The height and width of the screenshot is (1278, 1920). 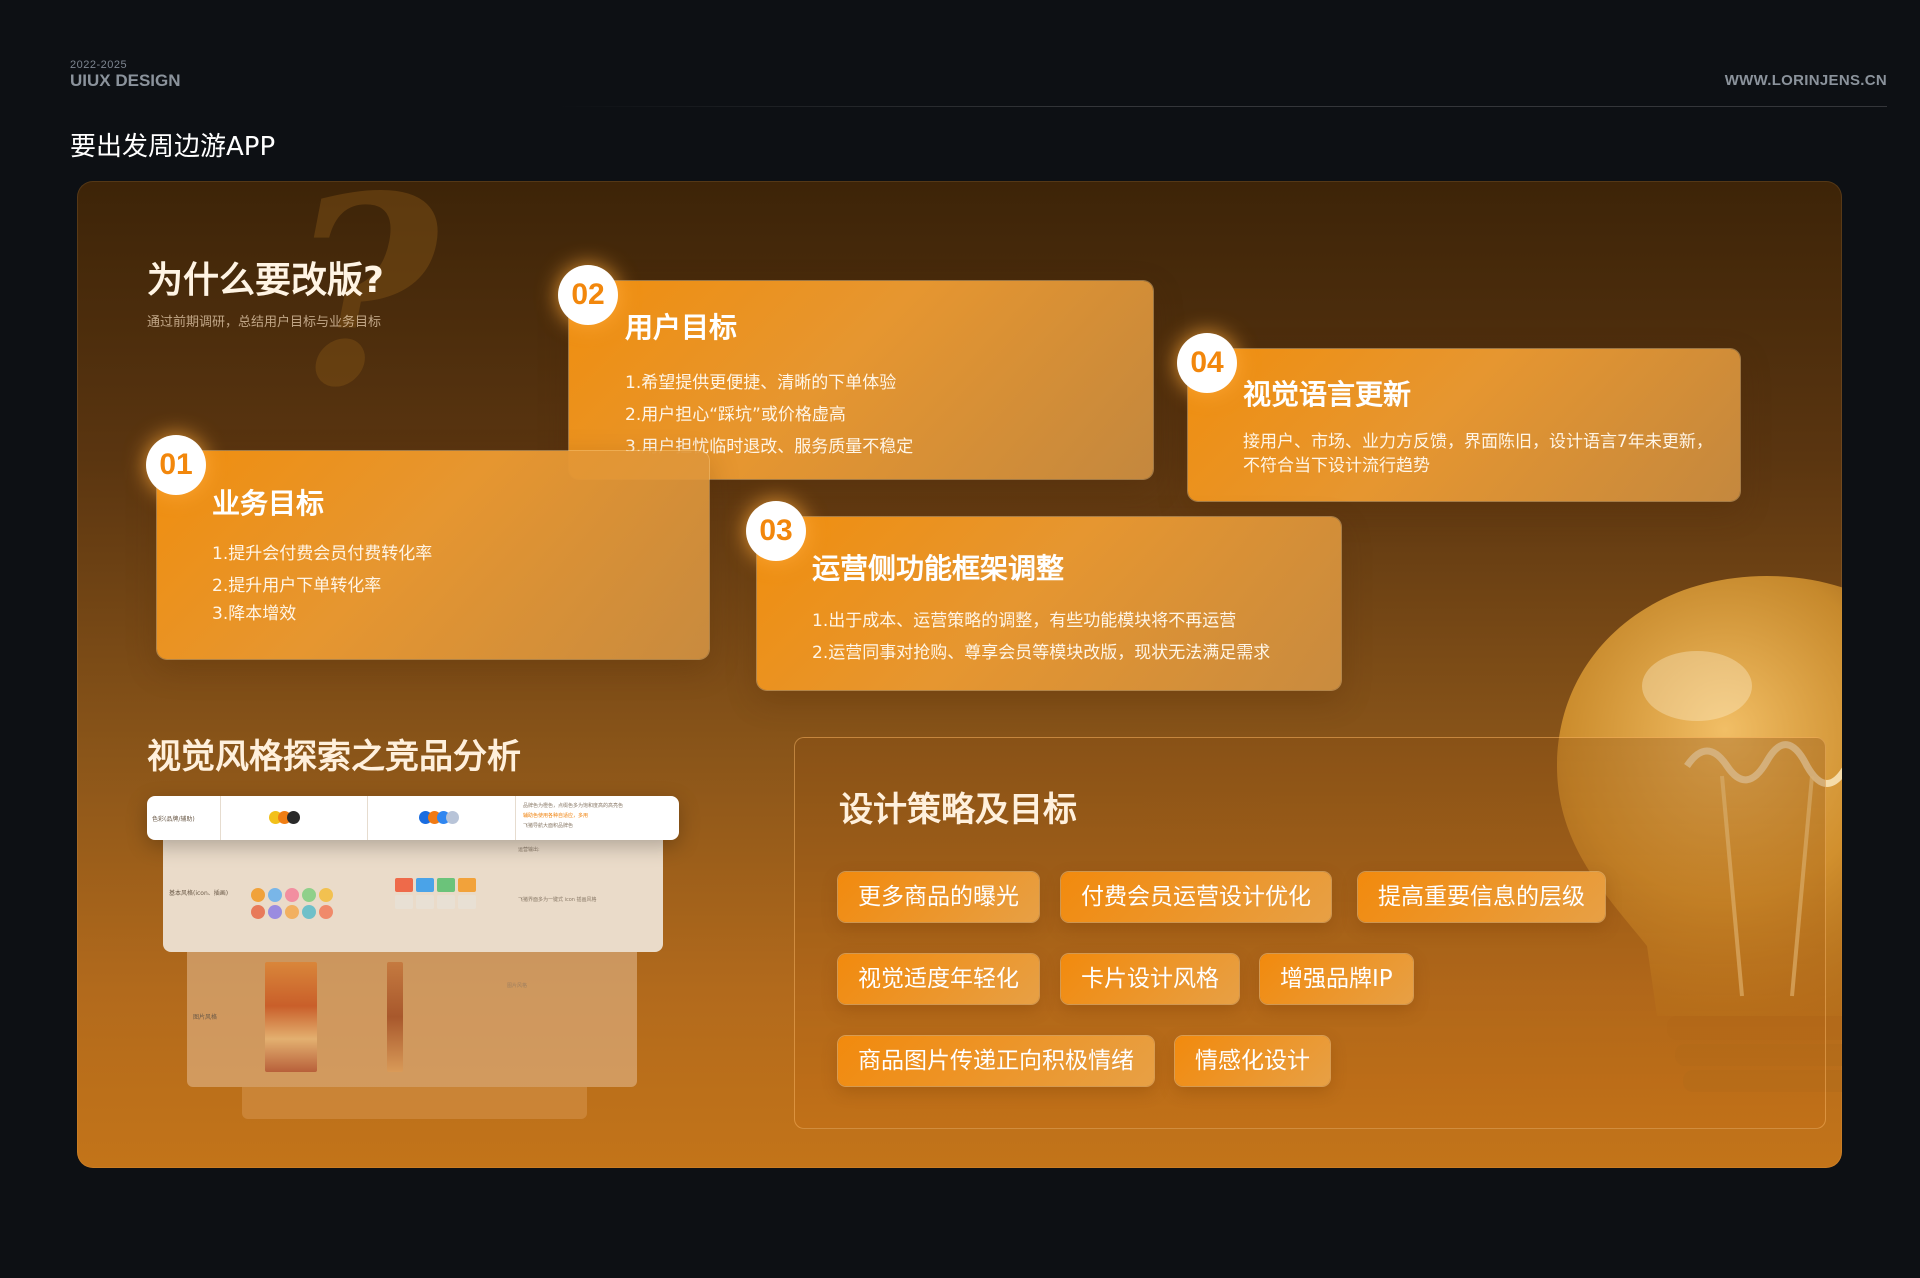 What do you see at coordinates (529, 850) in the screenshot?
I see `notes-text: 运营输出:` at bounding box center [529, 850].